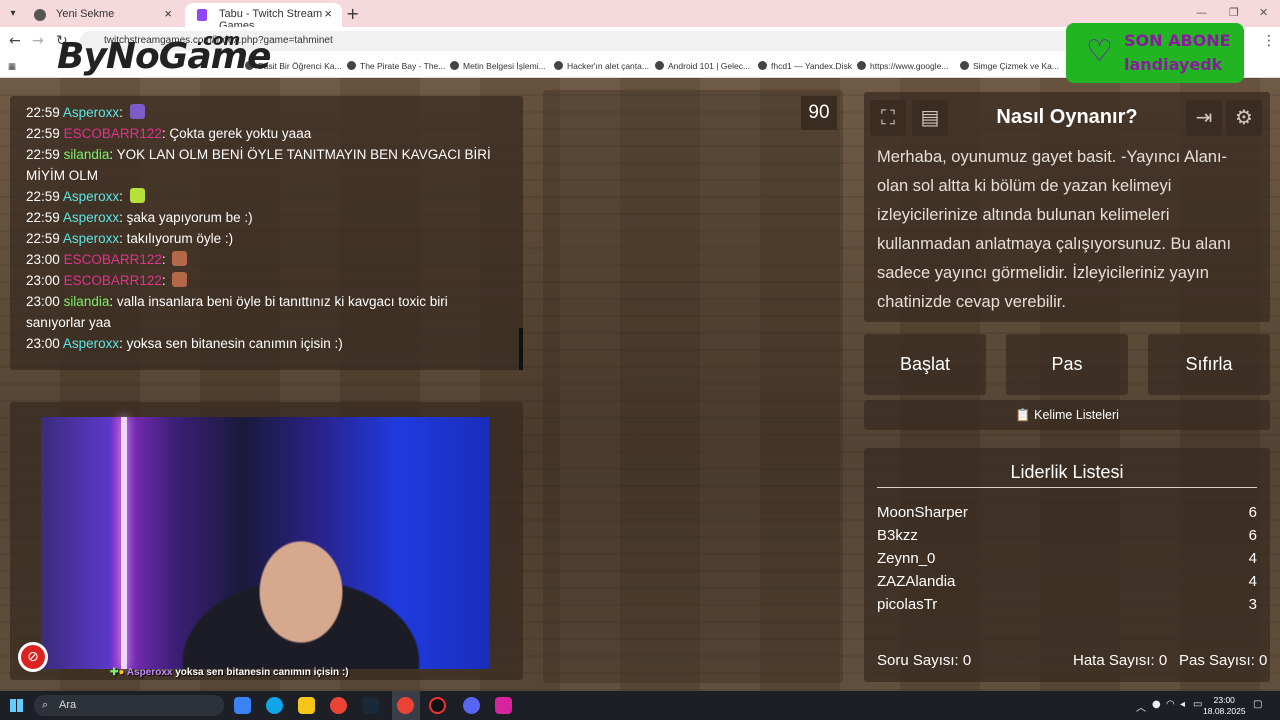  What do you see at coordinates (437, 705) in the screenshot?
I see `obs-icon` at bounding box center [437, 705].